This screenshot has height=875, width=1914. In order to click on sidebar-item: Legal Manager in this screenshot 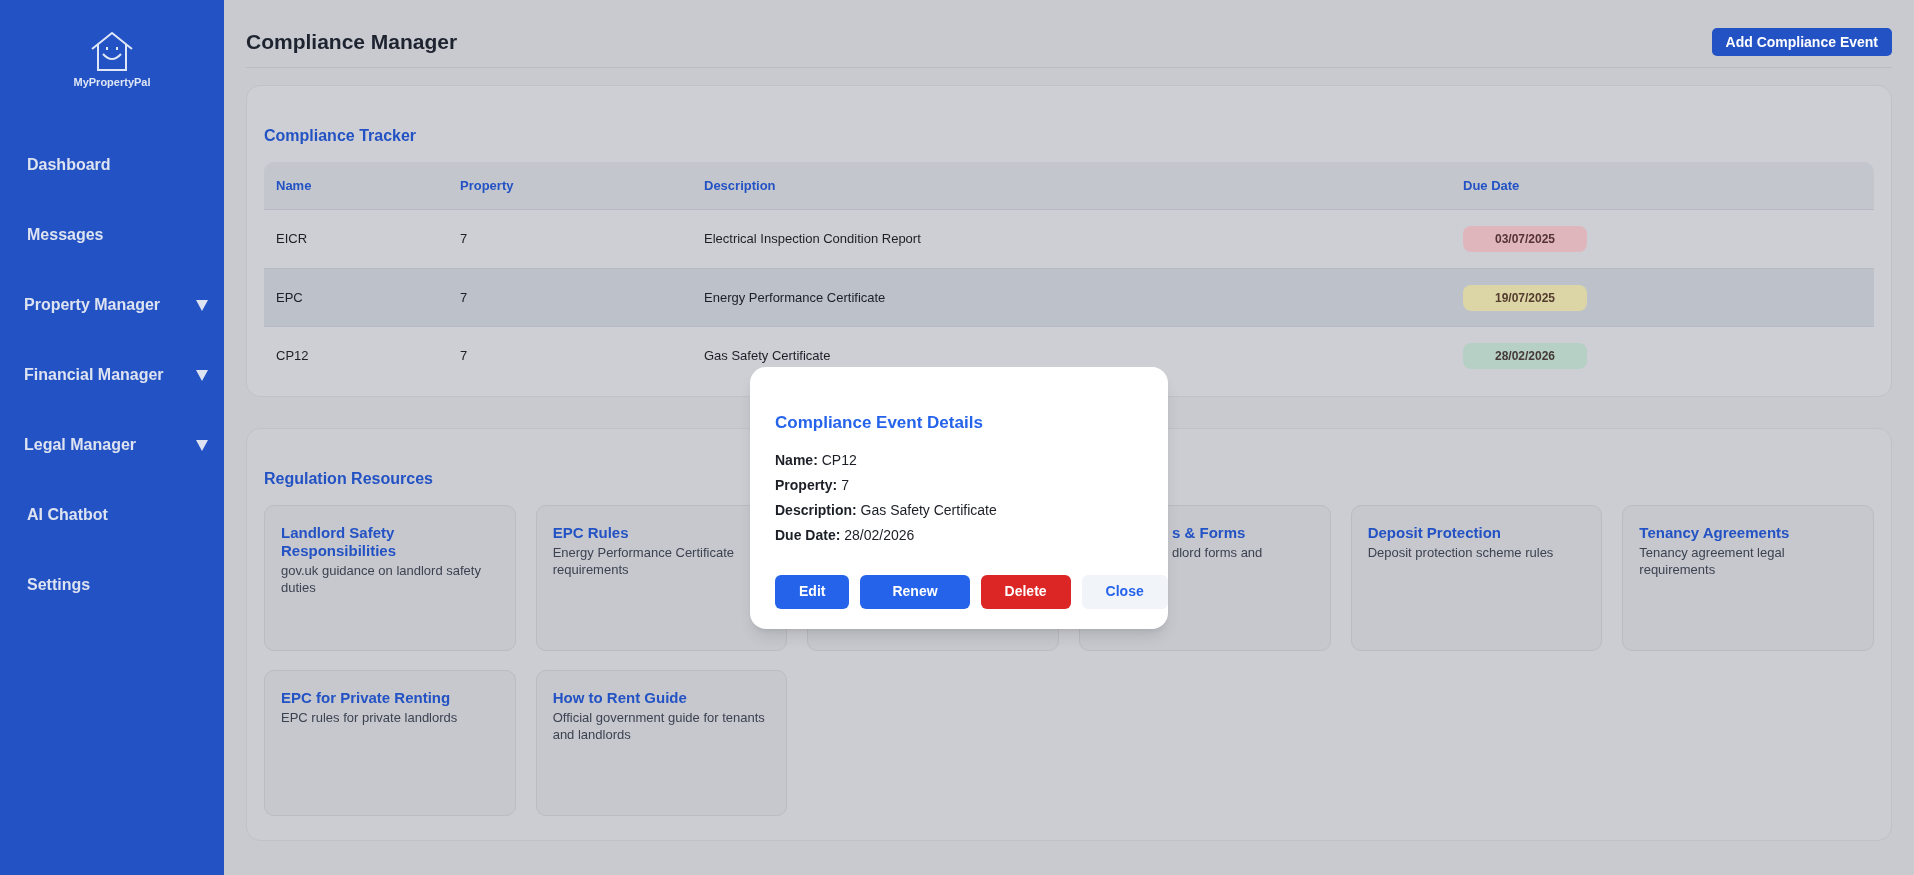, I will do `click(112, 445)`.